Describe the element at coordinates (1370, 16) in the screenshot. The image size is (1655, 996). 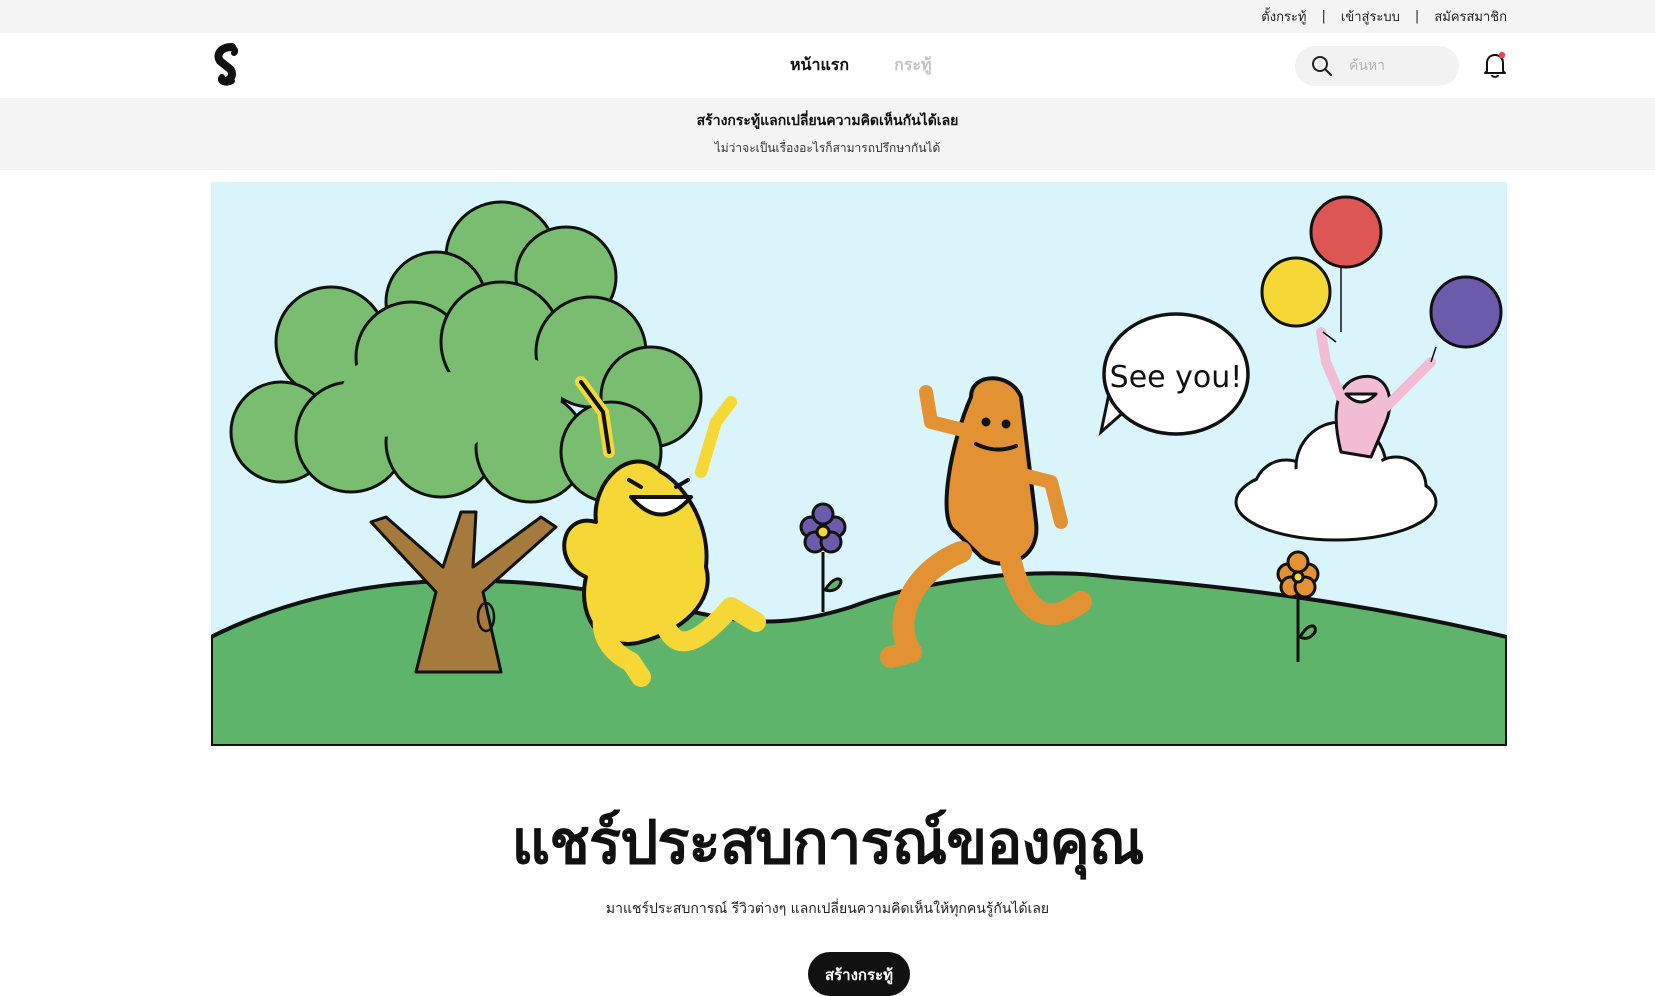
I see `login-link: เข้าสู่ระบบ` at that location.